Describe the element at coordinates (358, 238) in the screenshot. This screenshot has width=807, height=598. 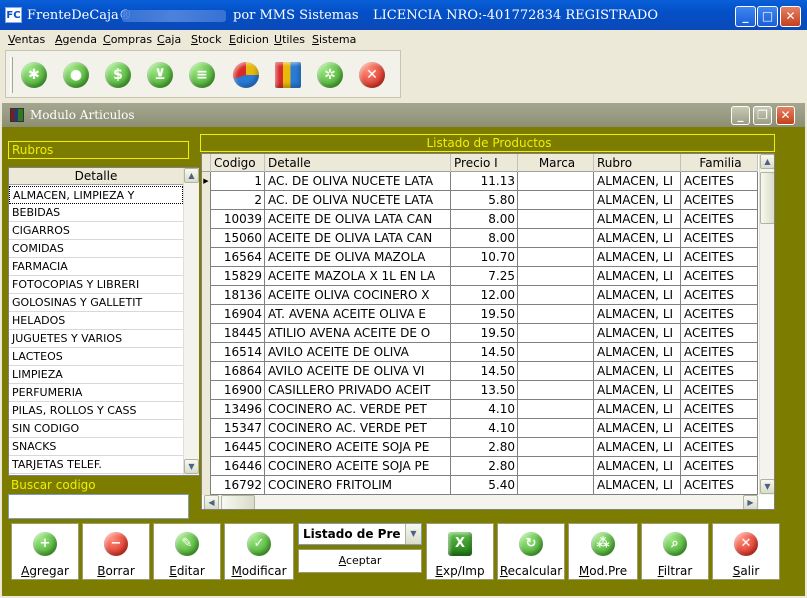
I see `cell-detalle: ACEITE DE OLIVA LATA CAN` at that location.